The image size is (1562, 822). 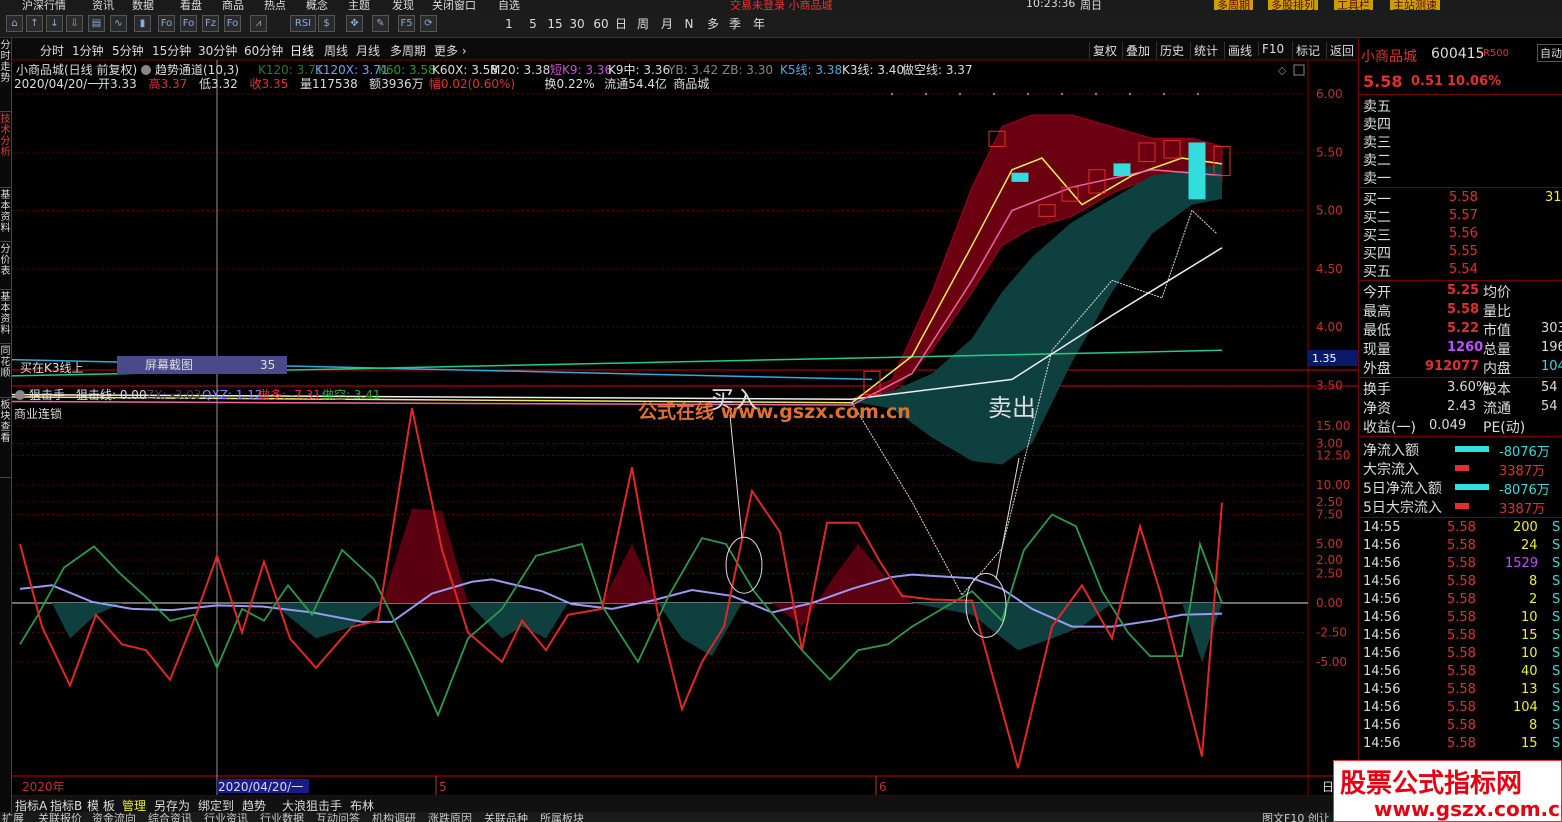 I want to click on period-tab: 更多 ›, so click(x=450, y=50).